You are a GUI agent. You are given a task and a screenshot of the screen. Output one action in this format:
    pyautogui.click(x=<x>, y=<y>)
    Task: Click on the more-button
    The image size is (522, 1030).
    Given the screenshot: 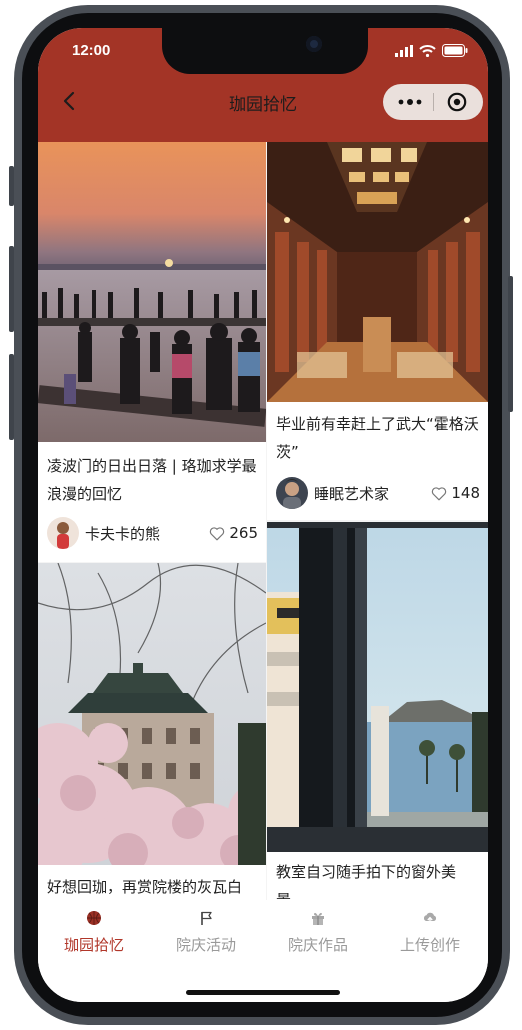 What is the action you would take?
    pyautogui.click(x=410, y=102)
    